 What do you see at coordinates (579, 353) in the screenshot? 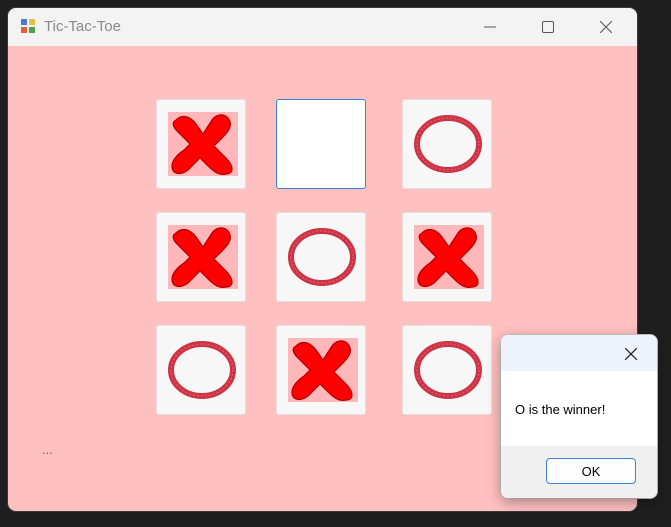
I see `dialog-title-bar` at bounding box center [579, 353].